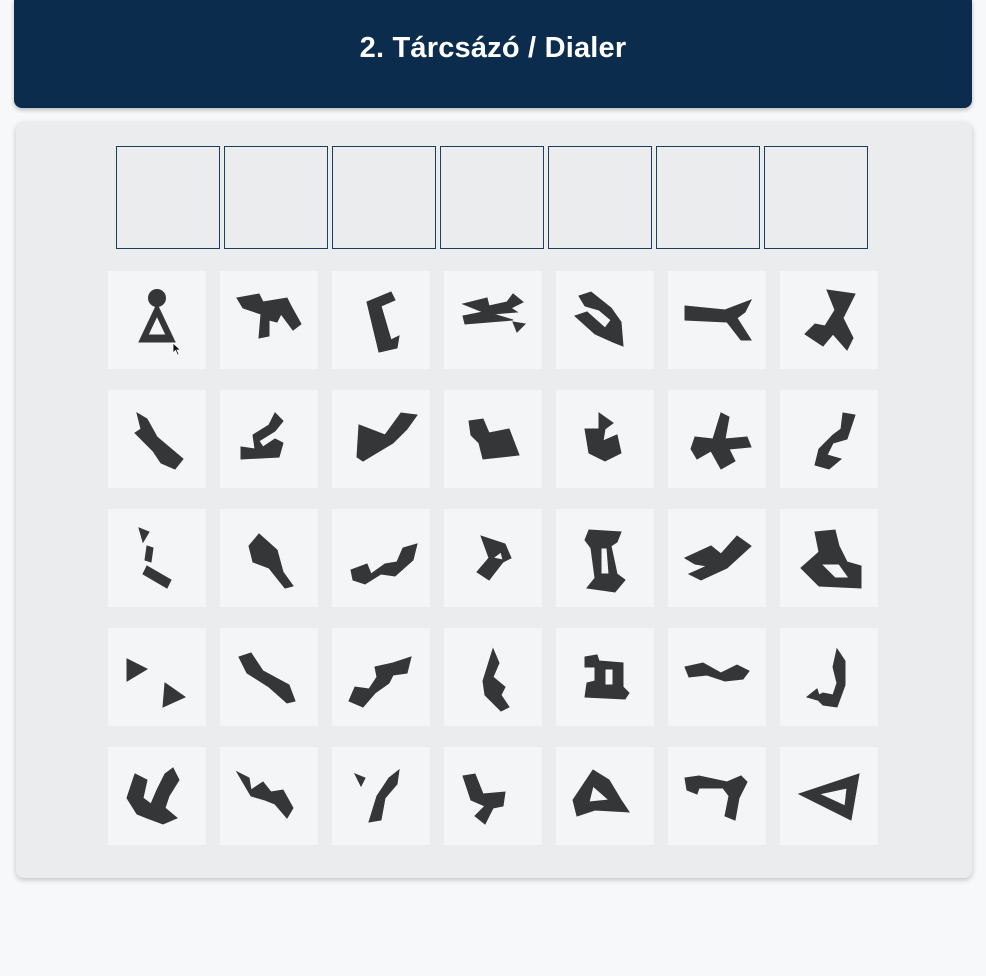 The image size is (986, 976). I want to click on glyph-08-icon, so click(159, 440).